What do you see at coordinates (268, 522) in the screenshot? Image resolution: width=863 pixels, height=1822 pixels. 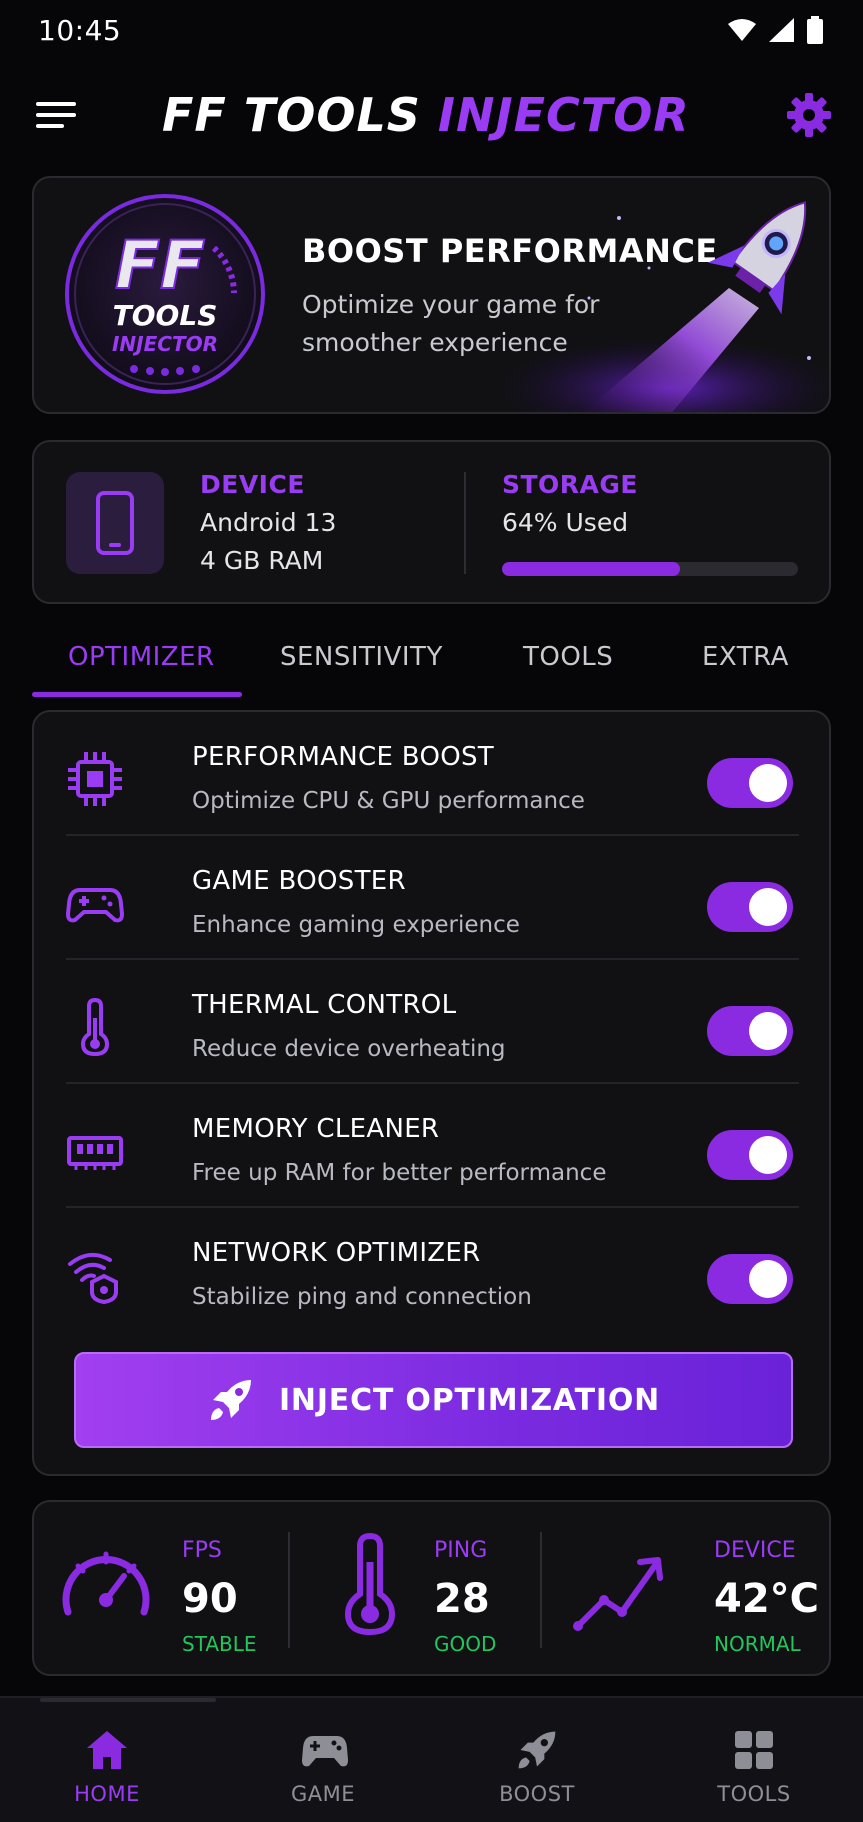 I see `device-os: Android 13` at bounding box center [268, 522].